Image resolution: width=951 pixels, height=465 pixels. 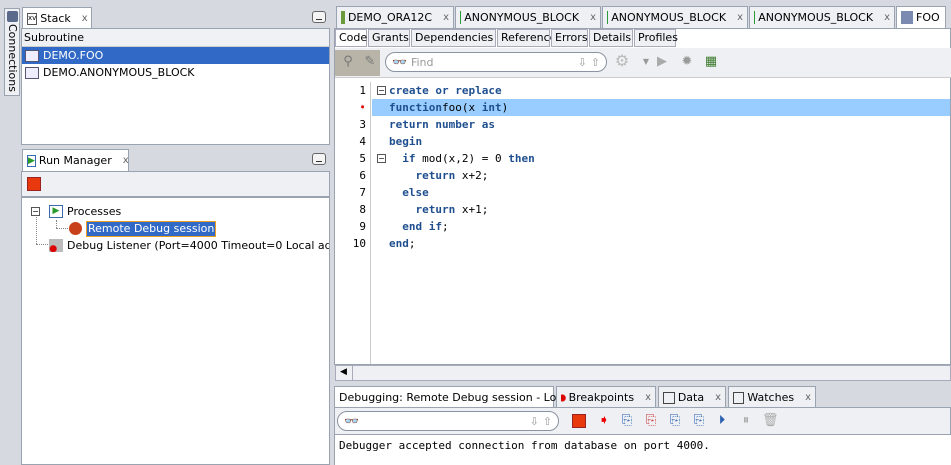 What do you see at coordinates (352, 209) in the screenshot?
I see `line-number: 8` at bounding box center [352, 209].